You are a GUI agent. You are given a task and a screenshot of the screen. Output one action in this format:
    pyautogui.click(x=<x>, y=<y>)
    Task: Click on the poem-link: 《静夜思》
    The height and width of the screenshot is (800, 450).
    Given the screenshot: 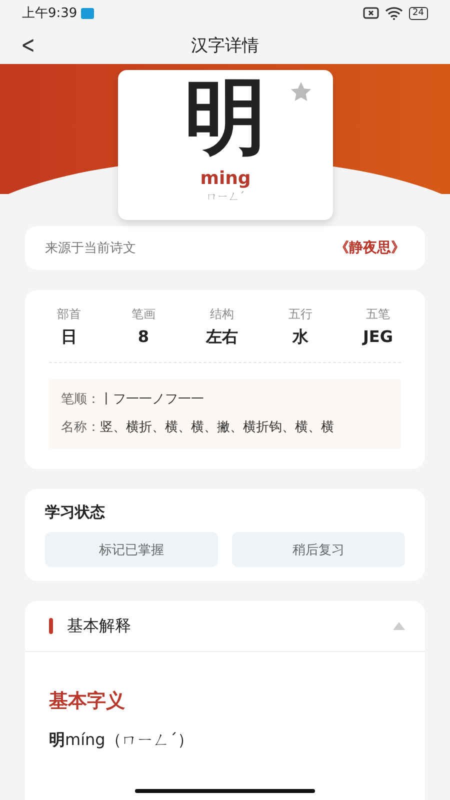 What is the action you would take?
    pyautogui.click(x=370, y=248)
    